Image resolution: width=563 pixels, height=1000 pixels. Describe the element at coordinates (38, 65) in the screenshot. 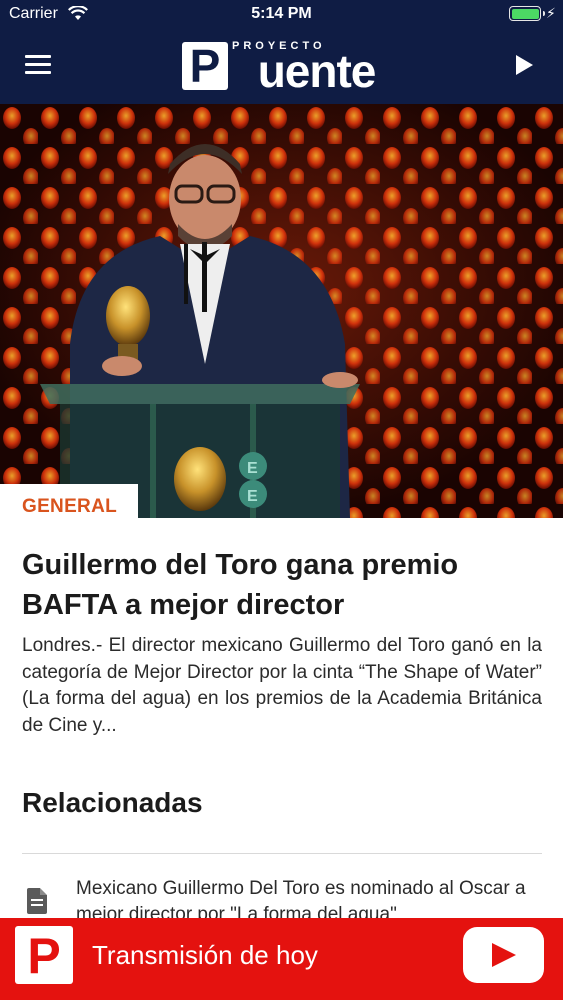

I see `hamburger-menu-icon` at that location.